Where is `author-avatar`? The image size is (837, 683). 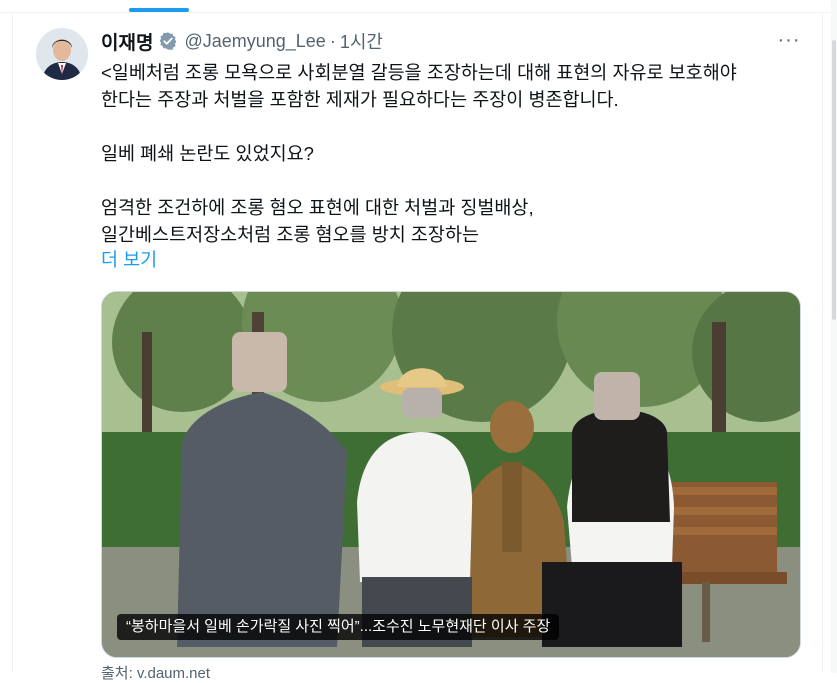
author-avatar is located at coordinates (62, 54).